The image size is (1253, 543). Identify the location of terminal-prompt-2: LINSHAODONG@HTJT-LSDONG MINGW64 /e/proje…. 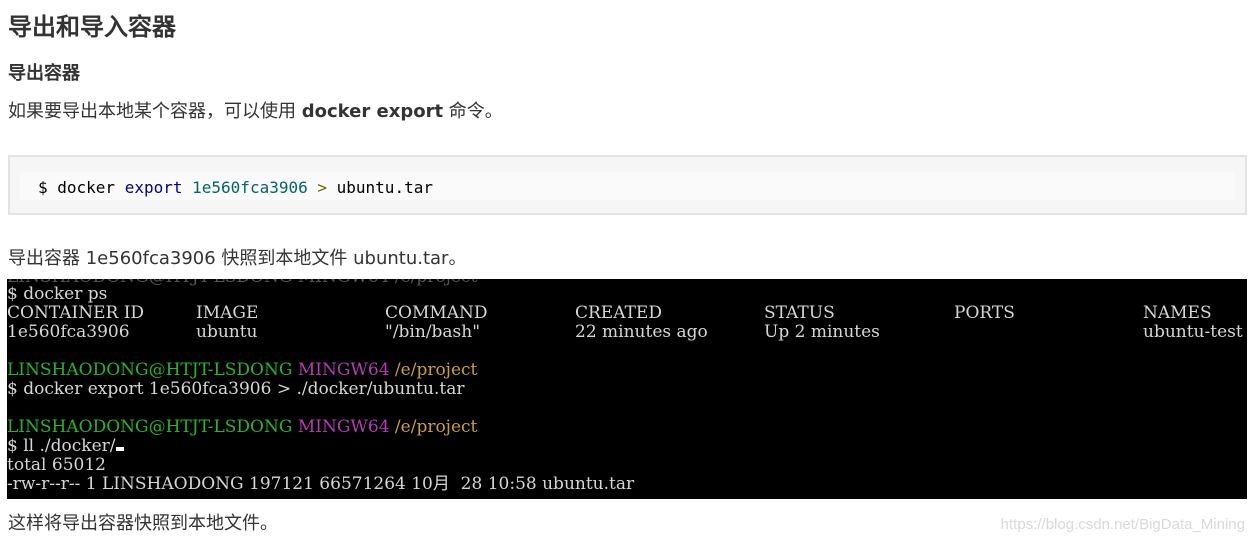
(242, 427).